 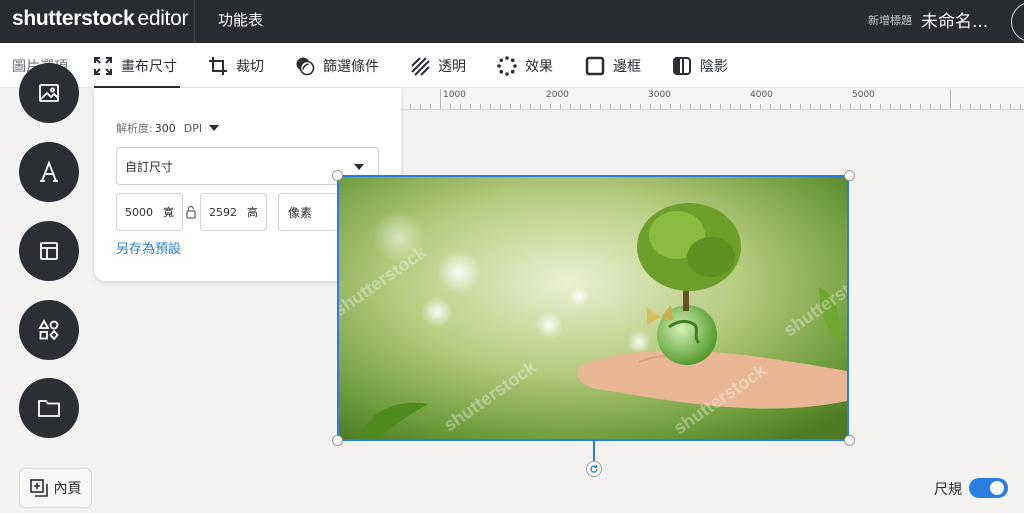 I want to click on tool-crop: 裁切, so click(x=236, y=65).